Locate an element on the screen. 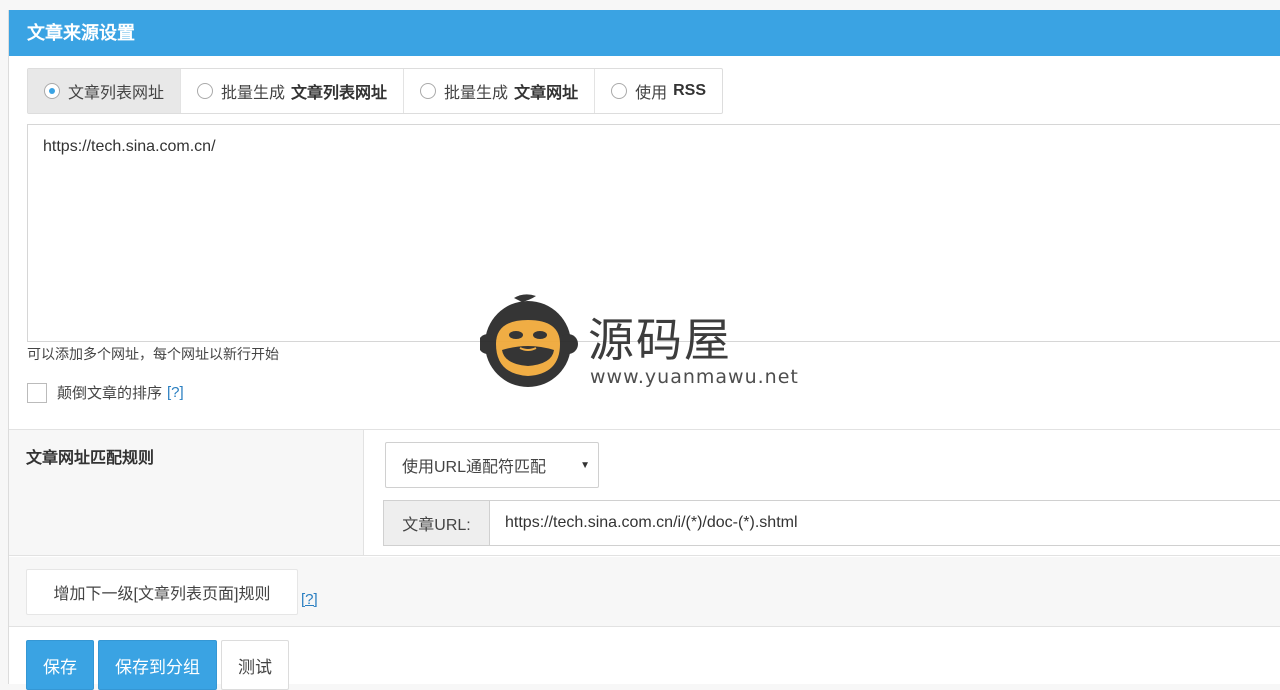 This screenshot has width=1280, height=690. tab-batch-article-url: 批量生成 文章网址 is located at coordinates (500, 91).